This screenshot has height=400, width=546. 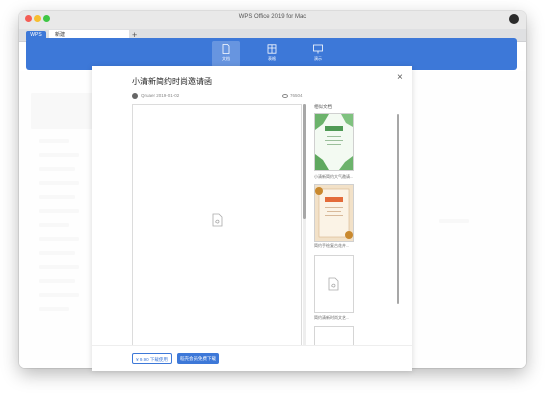 What do you see at coordinates (323, 106) in the screenshot?
I see `related-heading: 相似文档` at bounding box center [323, 106].